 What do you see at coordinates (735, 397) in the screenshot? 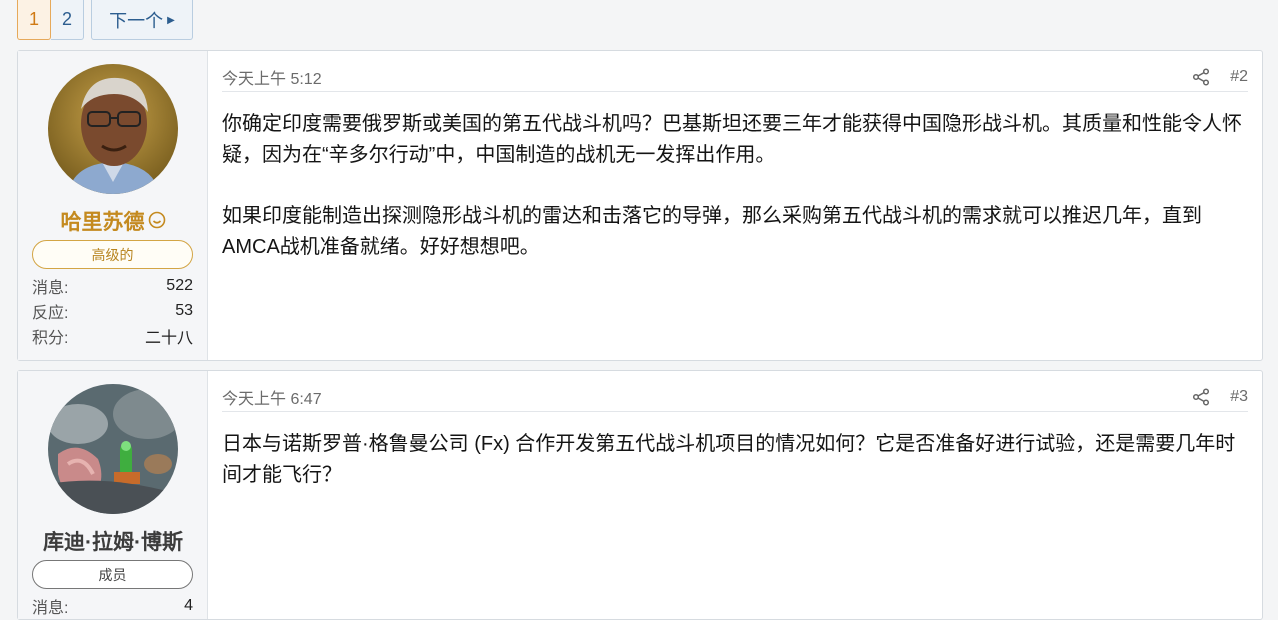
I see `post-header: 今天上午 6:47 #3` at bounding box center [735, 397].